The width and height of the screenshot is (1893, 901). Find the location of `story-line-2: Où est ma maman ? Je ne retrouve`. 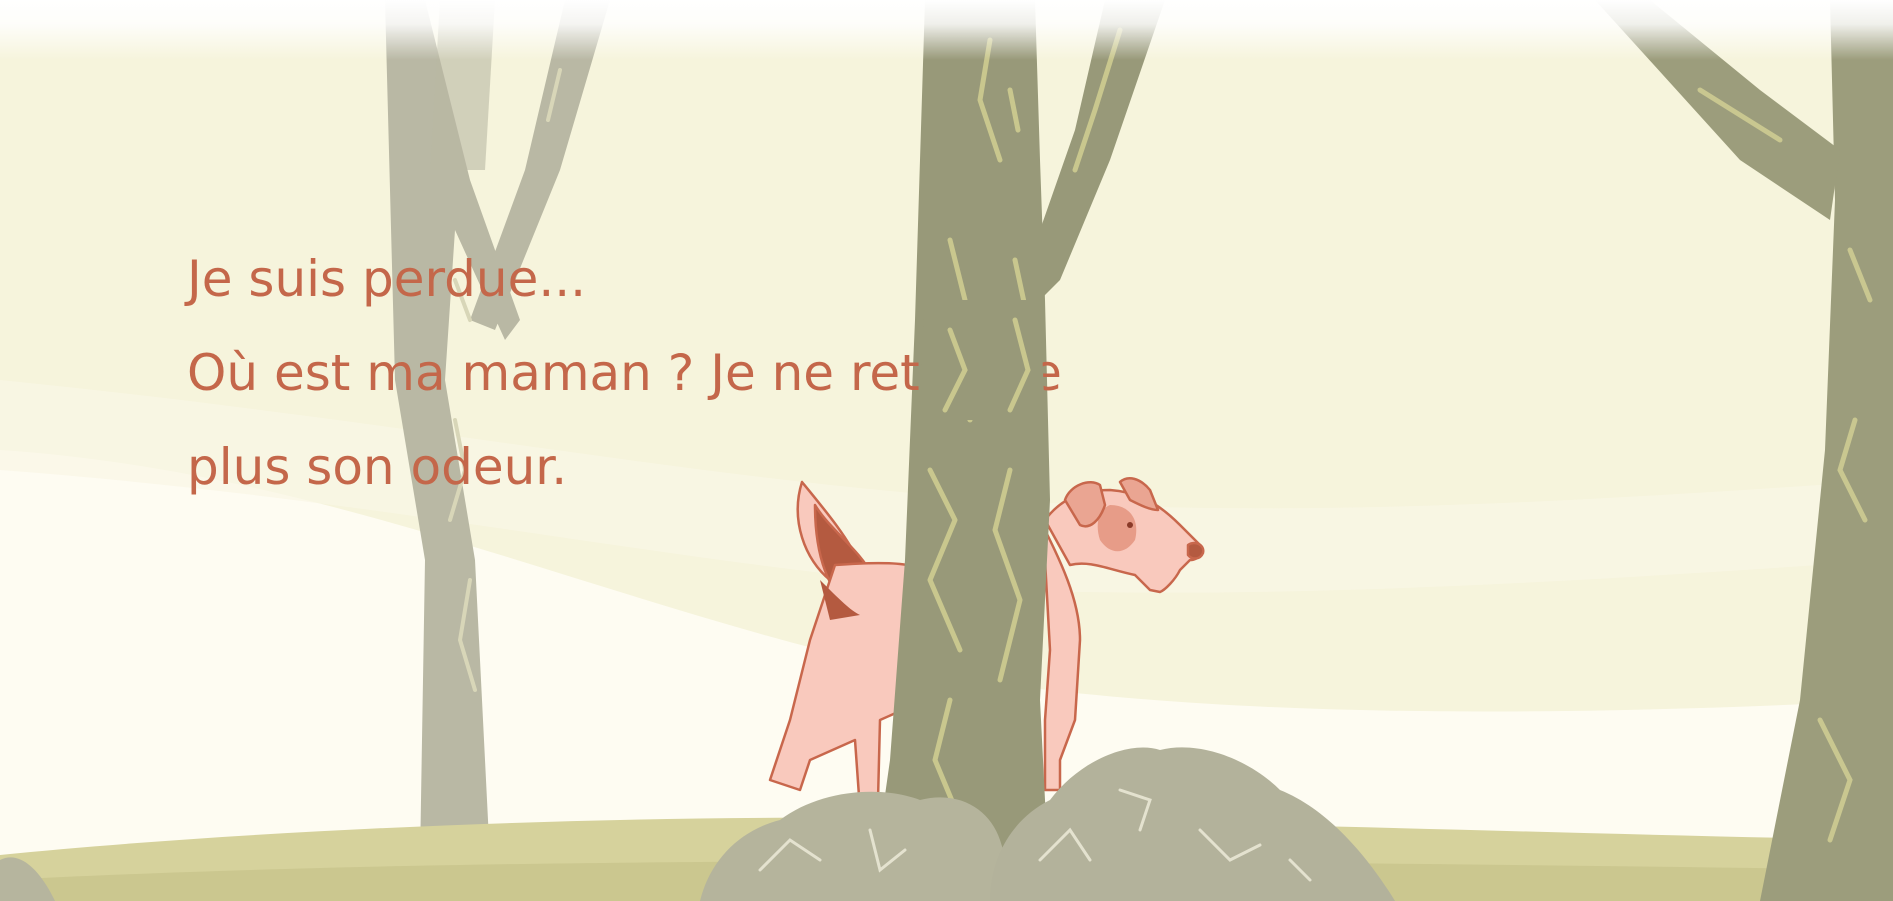

story-line-2: Où est ma maman ? Je ne retrouve is located at coordinates (624, 373).